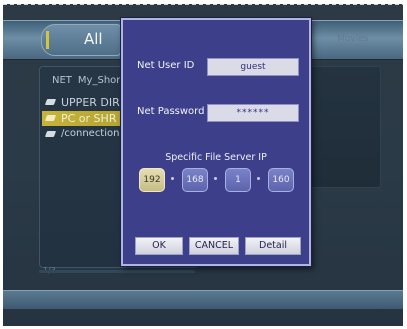 Image resolution: width=407 pixels, height=329 pixels. Describe the element at coordinates (216, 157) in the screenshot. I see `server-ip-caption: Specific File Server IP` at that location.